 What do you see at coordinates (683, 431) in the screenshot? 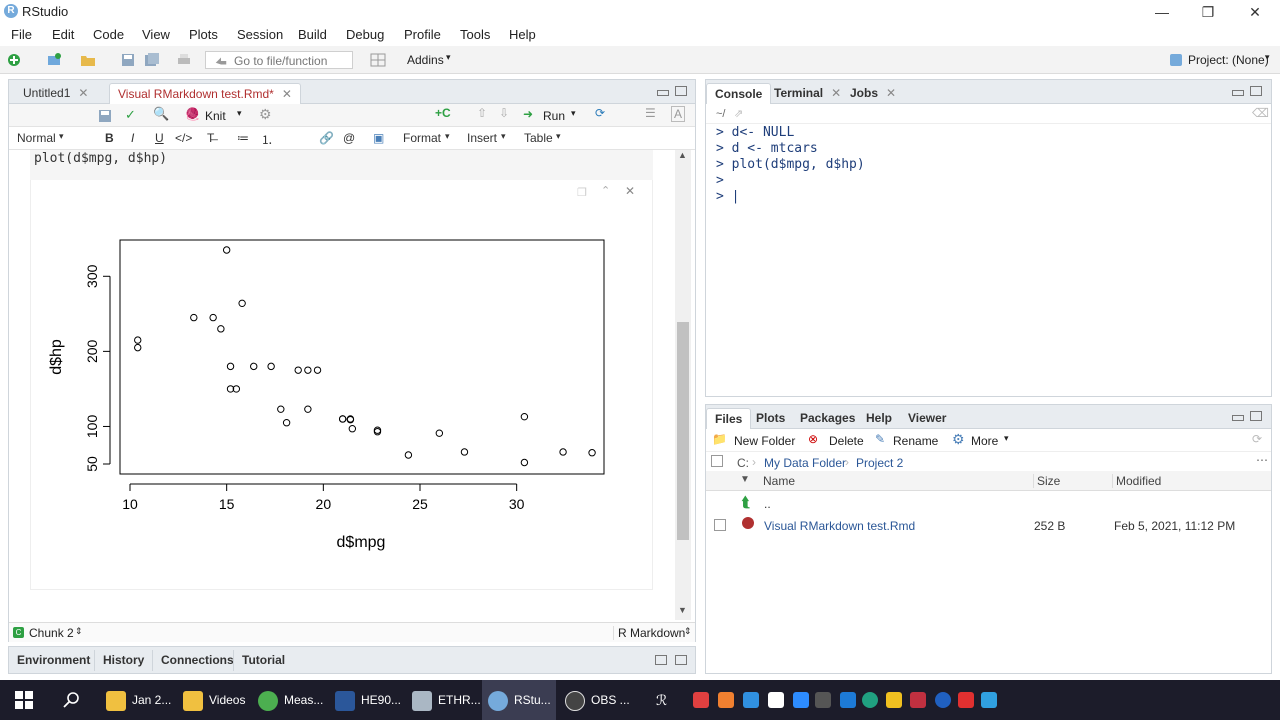
I see `scroll-thumb` at bounding box center [683, 431].